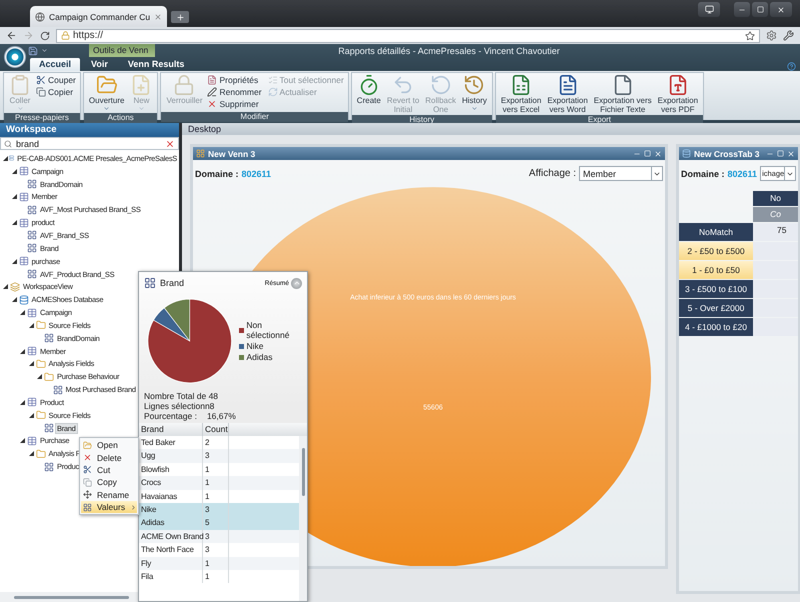 The image size is (800, 602). Describe the element at coordinates (552, 173) in the screenshot. I see `display-label: Affichage :` at that location.